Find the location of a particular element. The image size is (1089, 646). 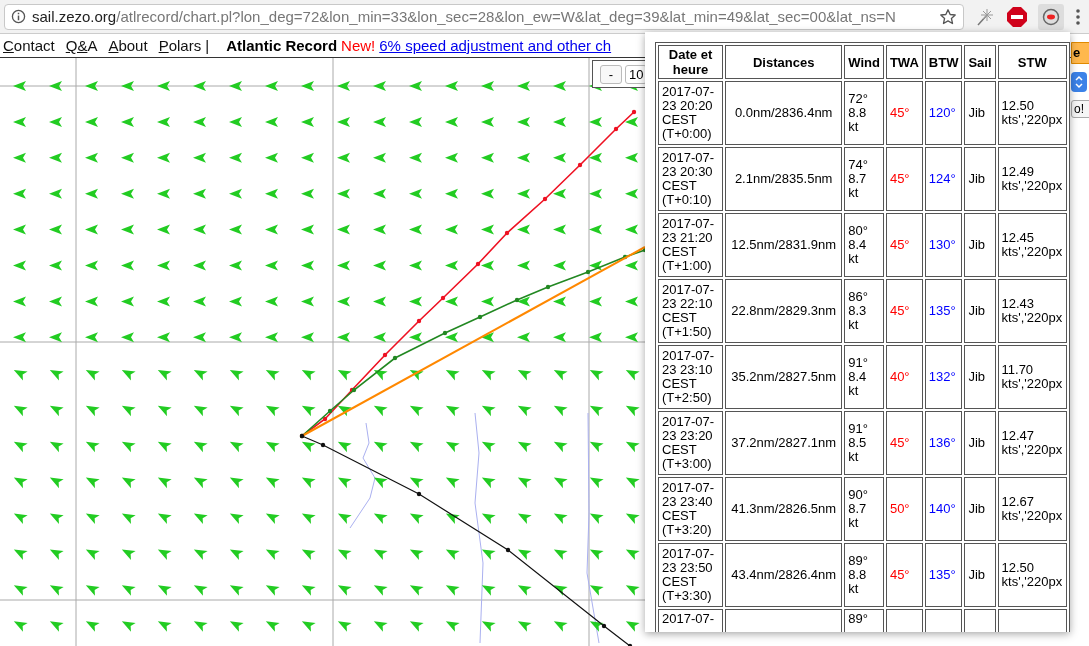

table-cell: 43.4nm/2826.4nm is located at coordinates (784, 575).